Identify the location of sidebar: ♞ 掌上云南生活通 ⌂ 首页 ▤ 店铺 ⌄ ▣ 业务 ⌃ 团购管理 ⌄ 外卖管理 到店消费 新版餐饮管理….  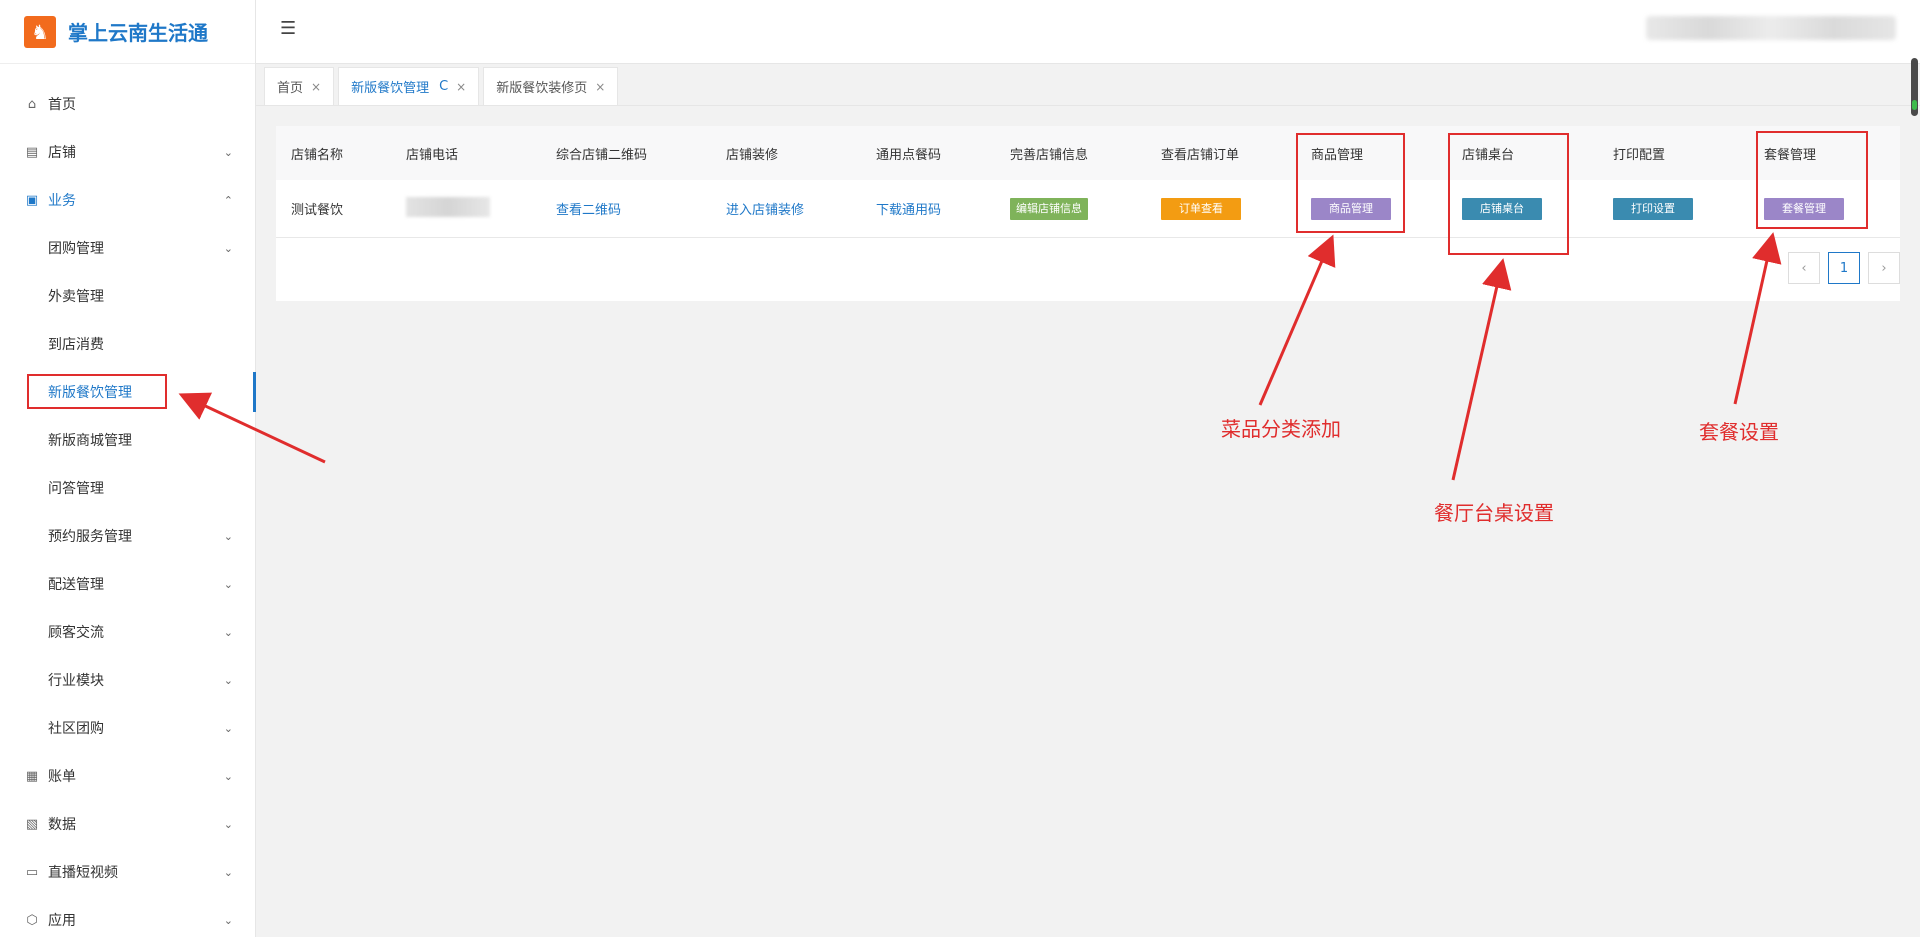
(128, 468).